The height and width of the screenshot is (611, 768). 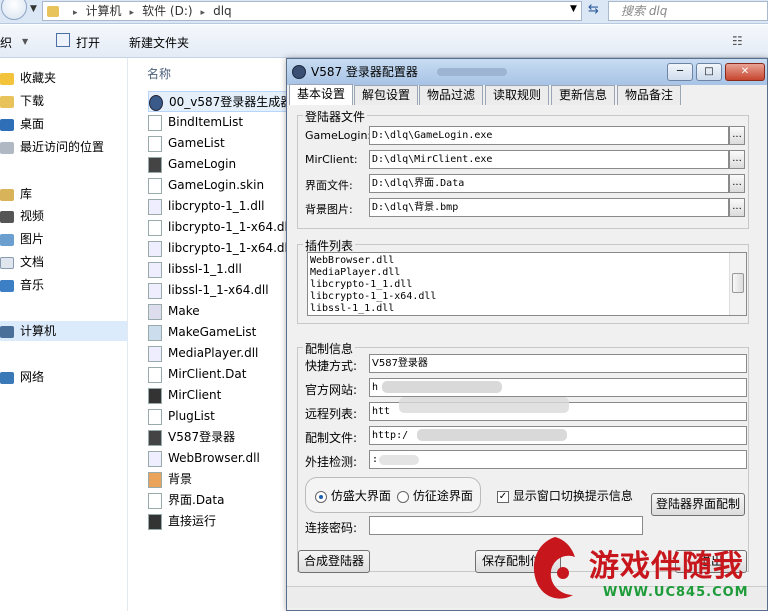 I want to click on restore-button: □, so click(x=709, y=72).